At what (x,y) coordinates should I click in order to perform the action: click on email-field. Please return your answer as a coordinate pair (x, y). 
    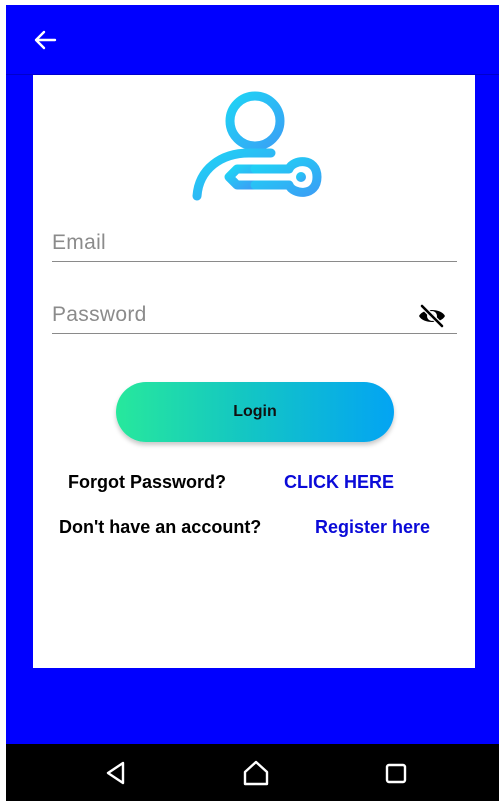
    Looking at the image, I should click on (254, 242).